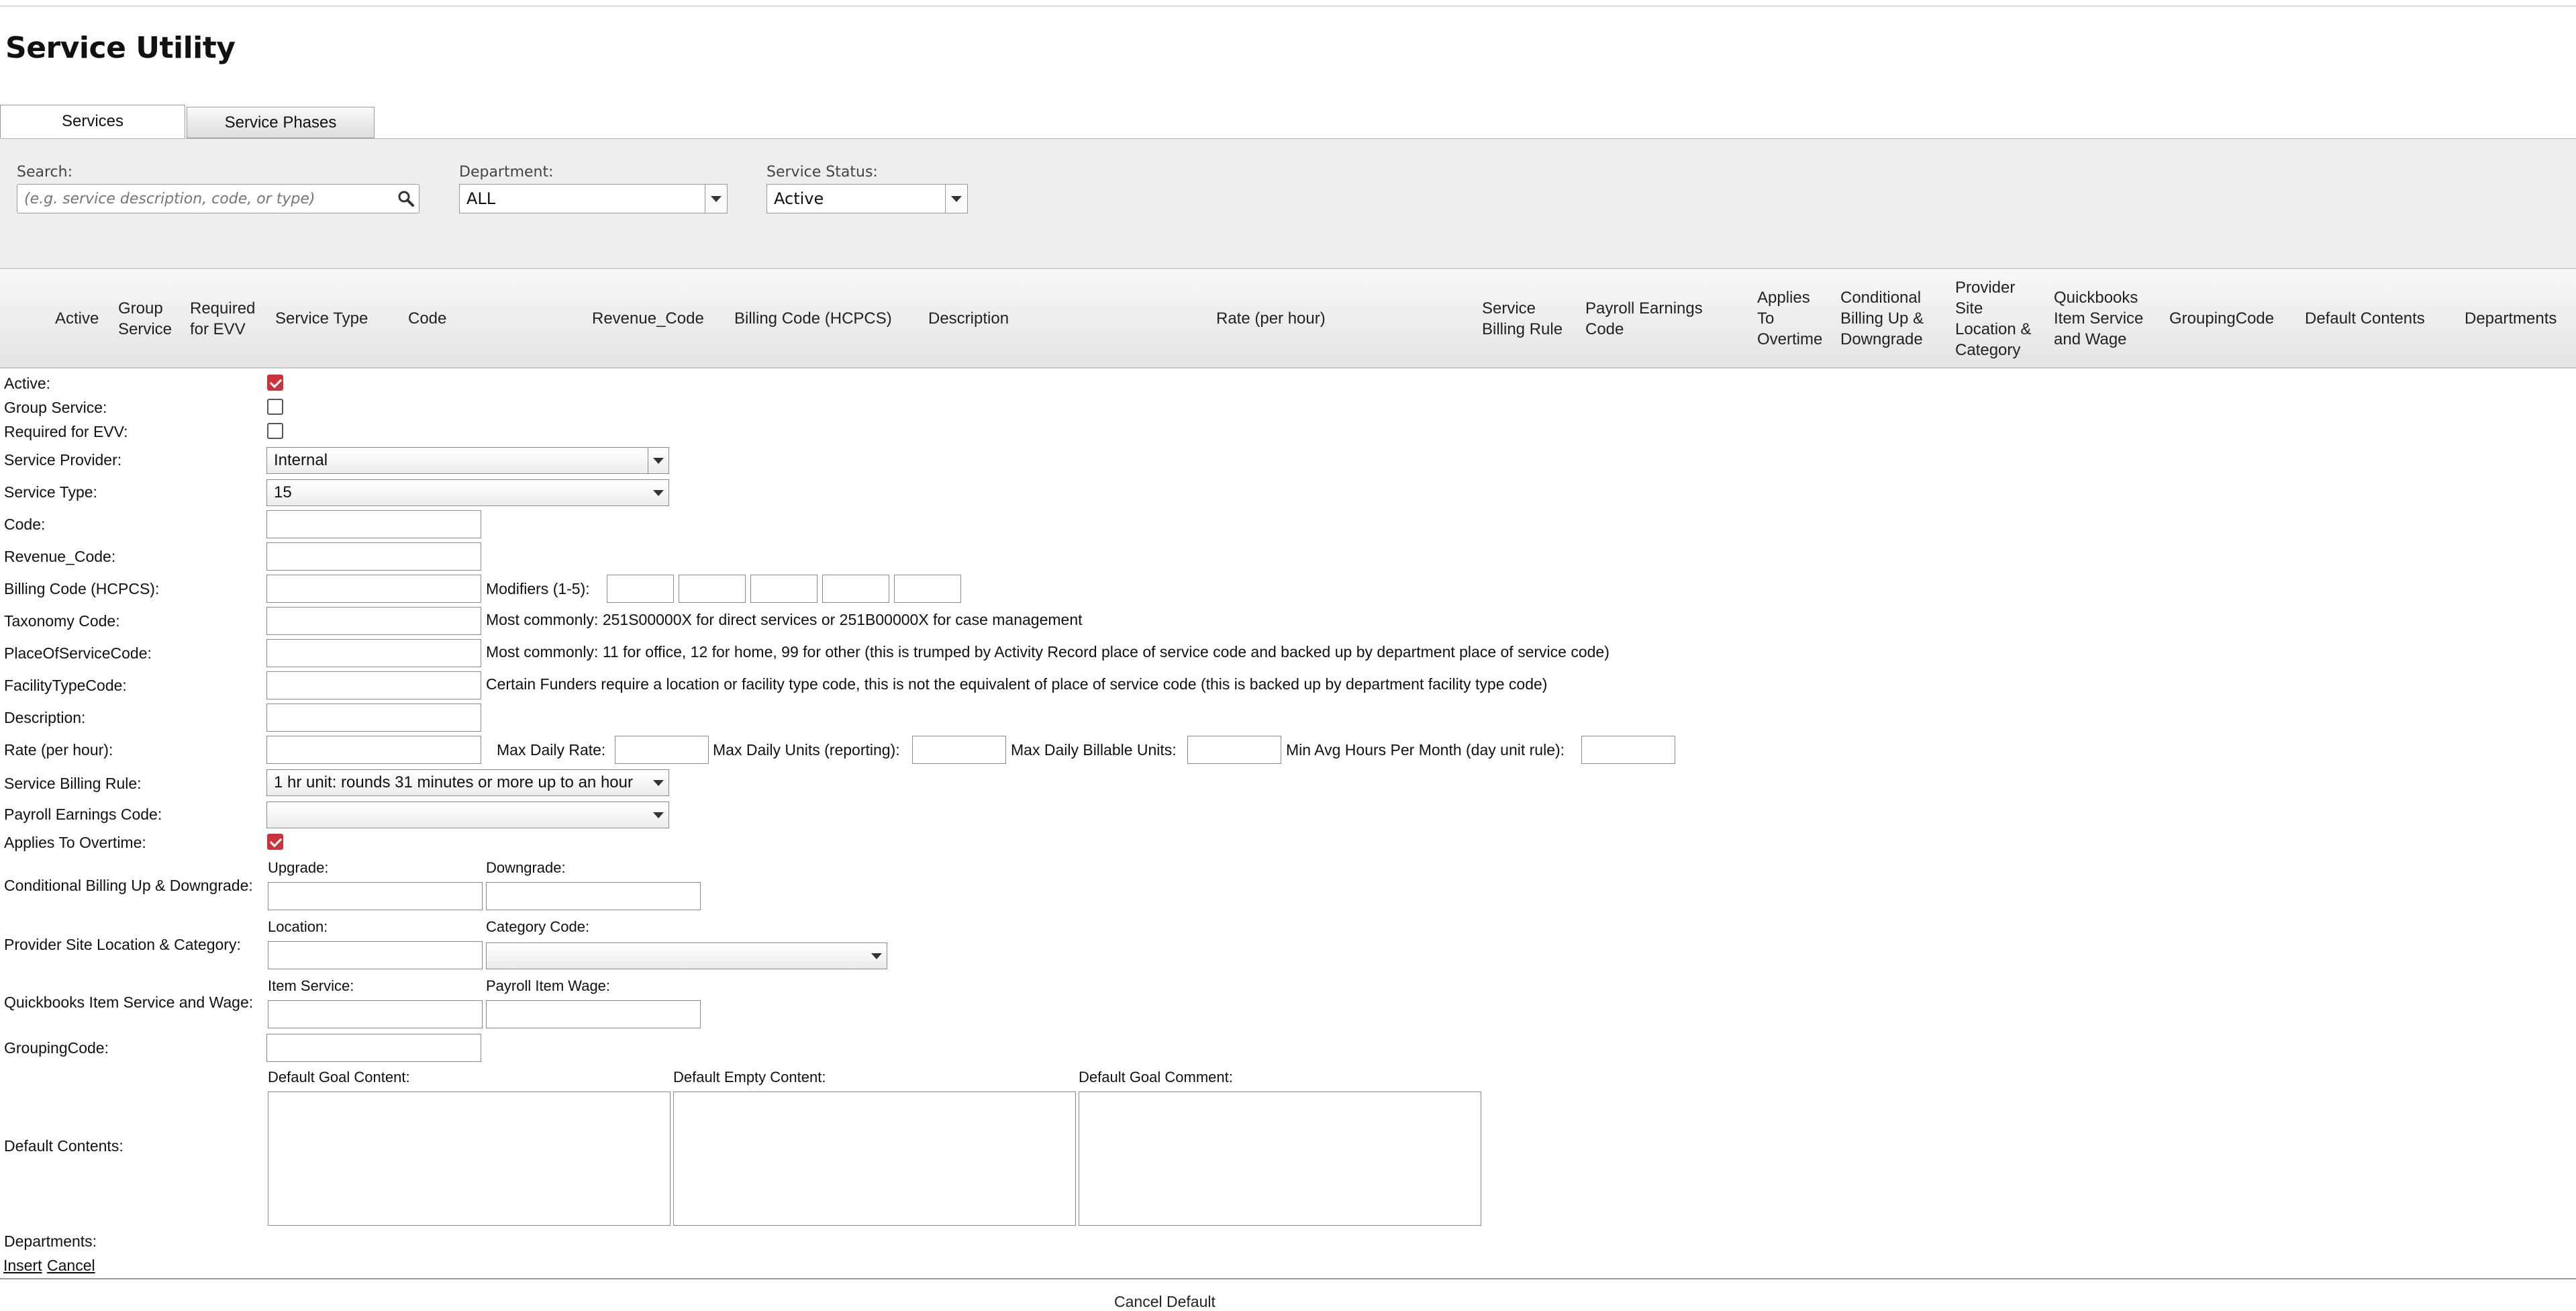 This screenshot has height=1311, width=2576. I want to click on col-billing-code: Billing Code (HCPCS), so click(821, 318).